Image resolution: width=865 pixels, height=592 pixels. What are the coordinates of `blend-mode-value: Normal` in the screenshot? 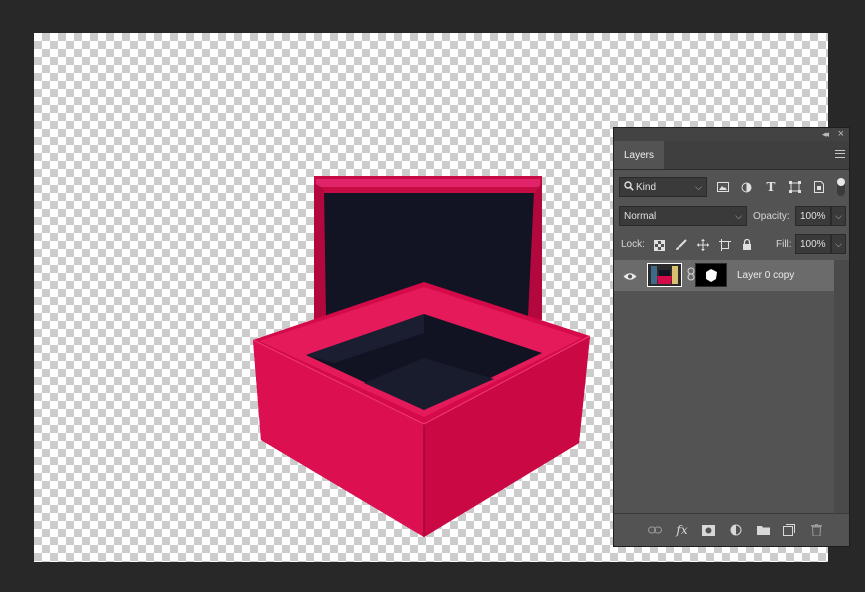 It's located at (640, 216).